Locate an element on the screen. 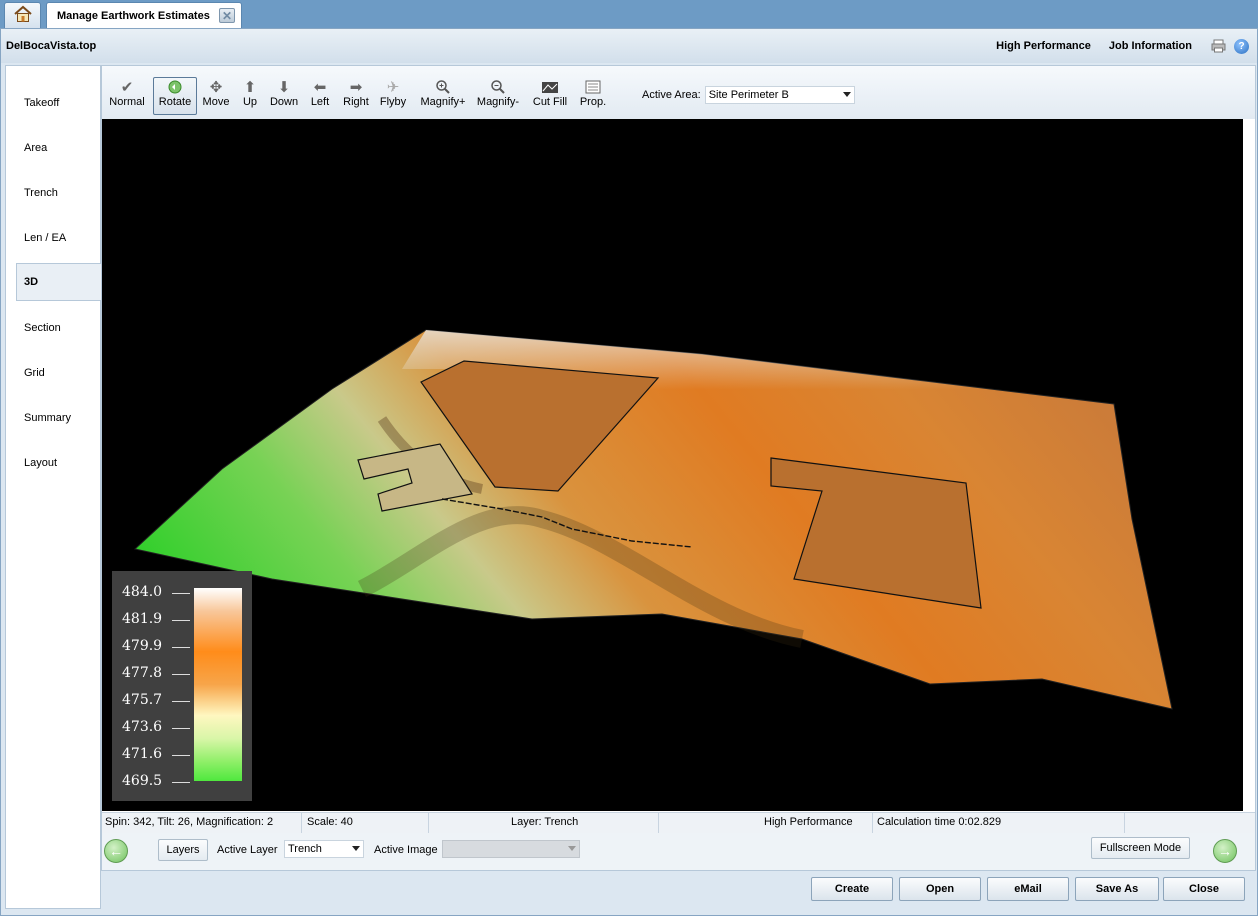 Image resolution: width=1258 pixels, height=916 pixels. legend-label: 469.5 is located at coordinates (142, 781).